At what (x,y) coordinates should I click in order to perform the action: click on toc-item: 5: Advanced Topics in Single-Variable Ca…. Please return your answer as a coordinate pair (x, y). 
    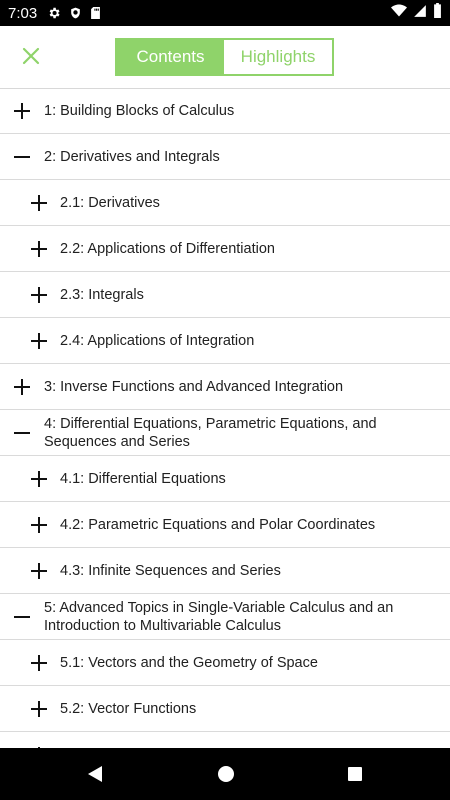
    Looking at the image, I should click on (225, 617).